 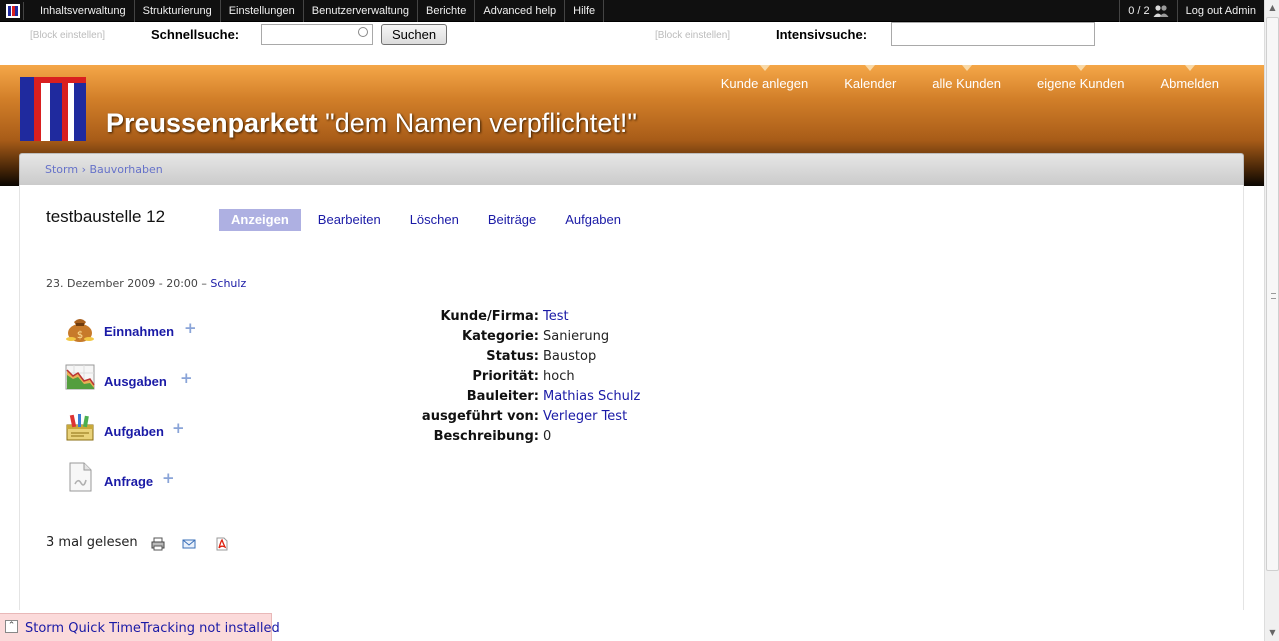 What do you see at coordinates (363, 32) in the screenshot?
I see `search-spinner-icon` at bounding box center [363, 32].